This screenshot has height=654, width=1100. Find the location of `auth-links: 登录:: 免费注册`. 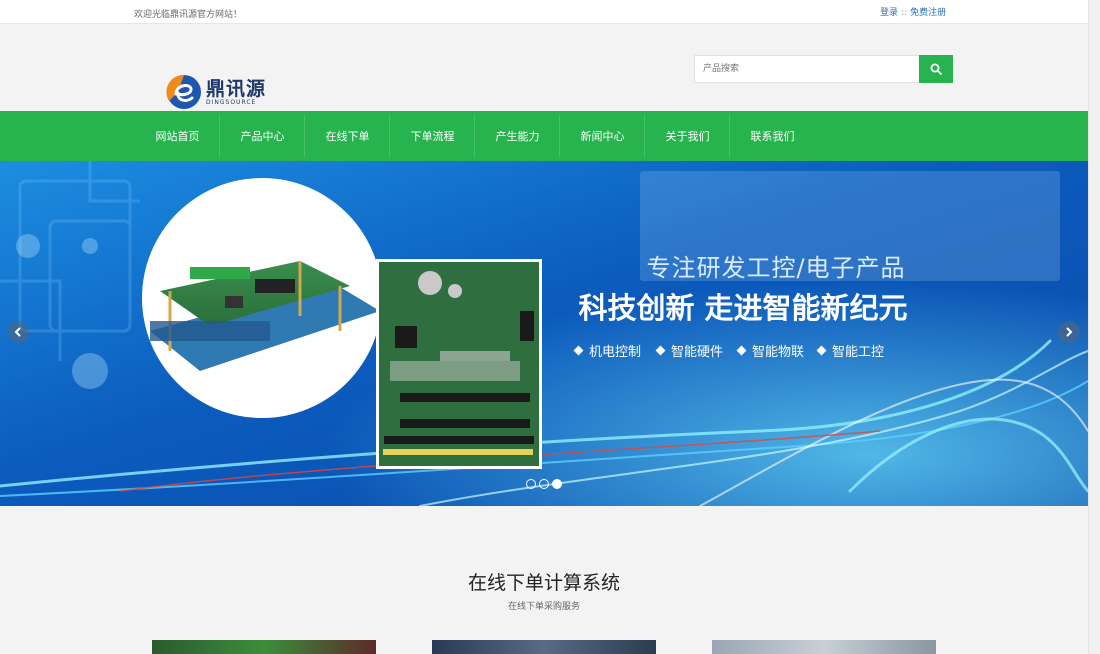

auth-links: 登录:: 免费注册 is located at coordinates (913, 11).